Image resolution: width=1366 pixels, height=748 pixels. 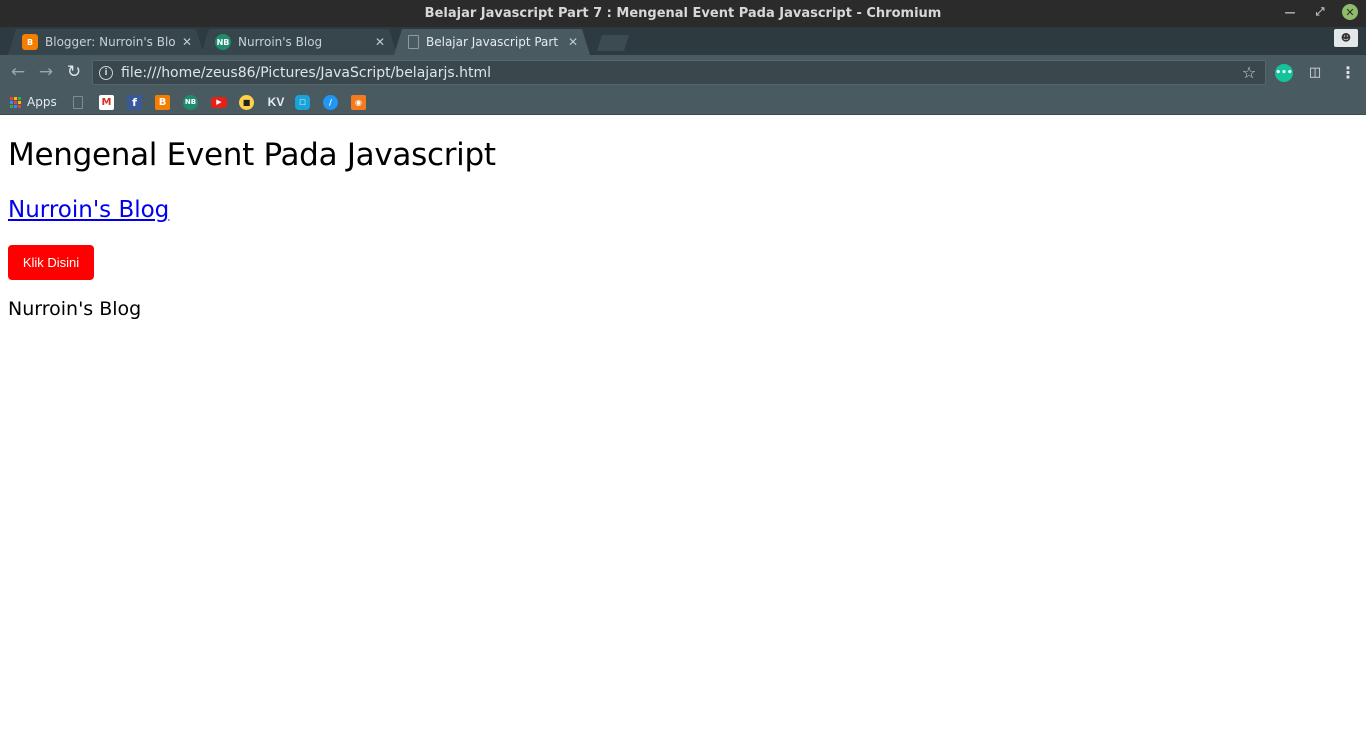 I want to click on tab-nurroins-blog: NB Nurroin's Blog ✕, so click(x=299, y=42).